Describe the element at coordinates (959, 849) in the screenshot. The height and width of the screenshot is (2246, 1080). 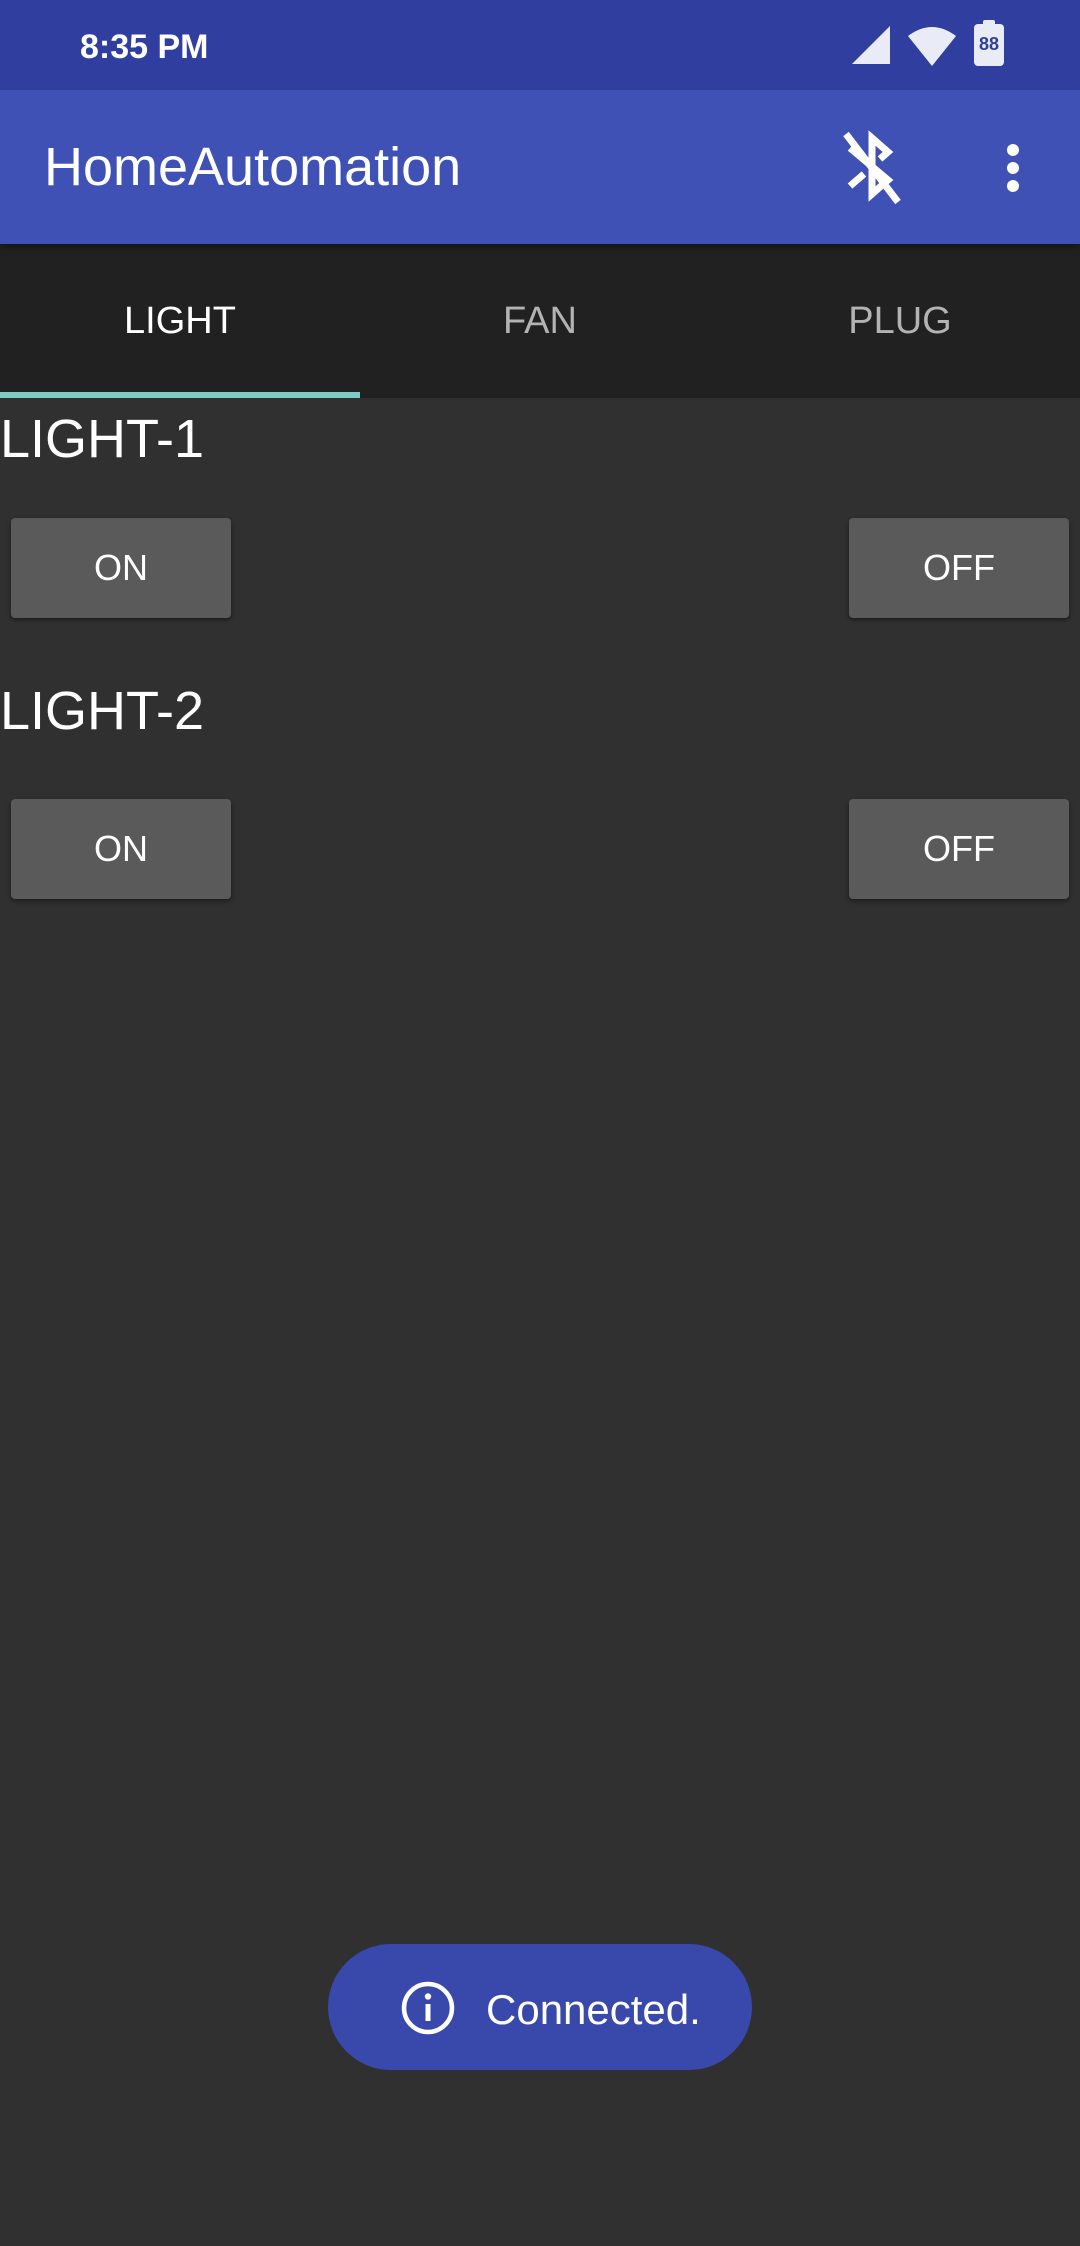
I see `light-2-off-button: OFF` at that location.